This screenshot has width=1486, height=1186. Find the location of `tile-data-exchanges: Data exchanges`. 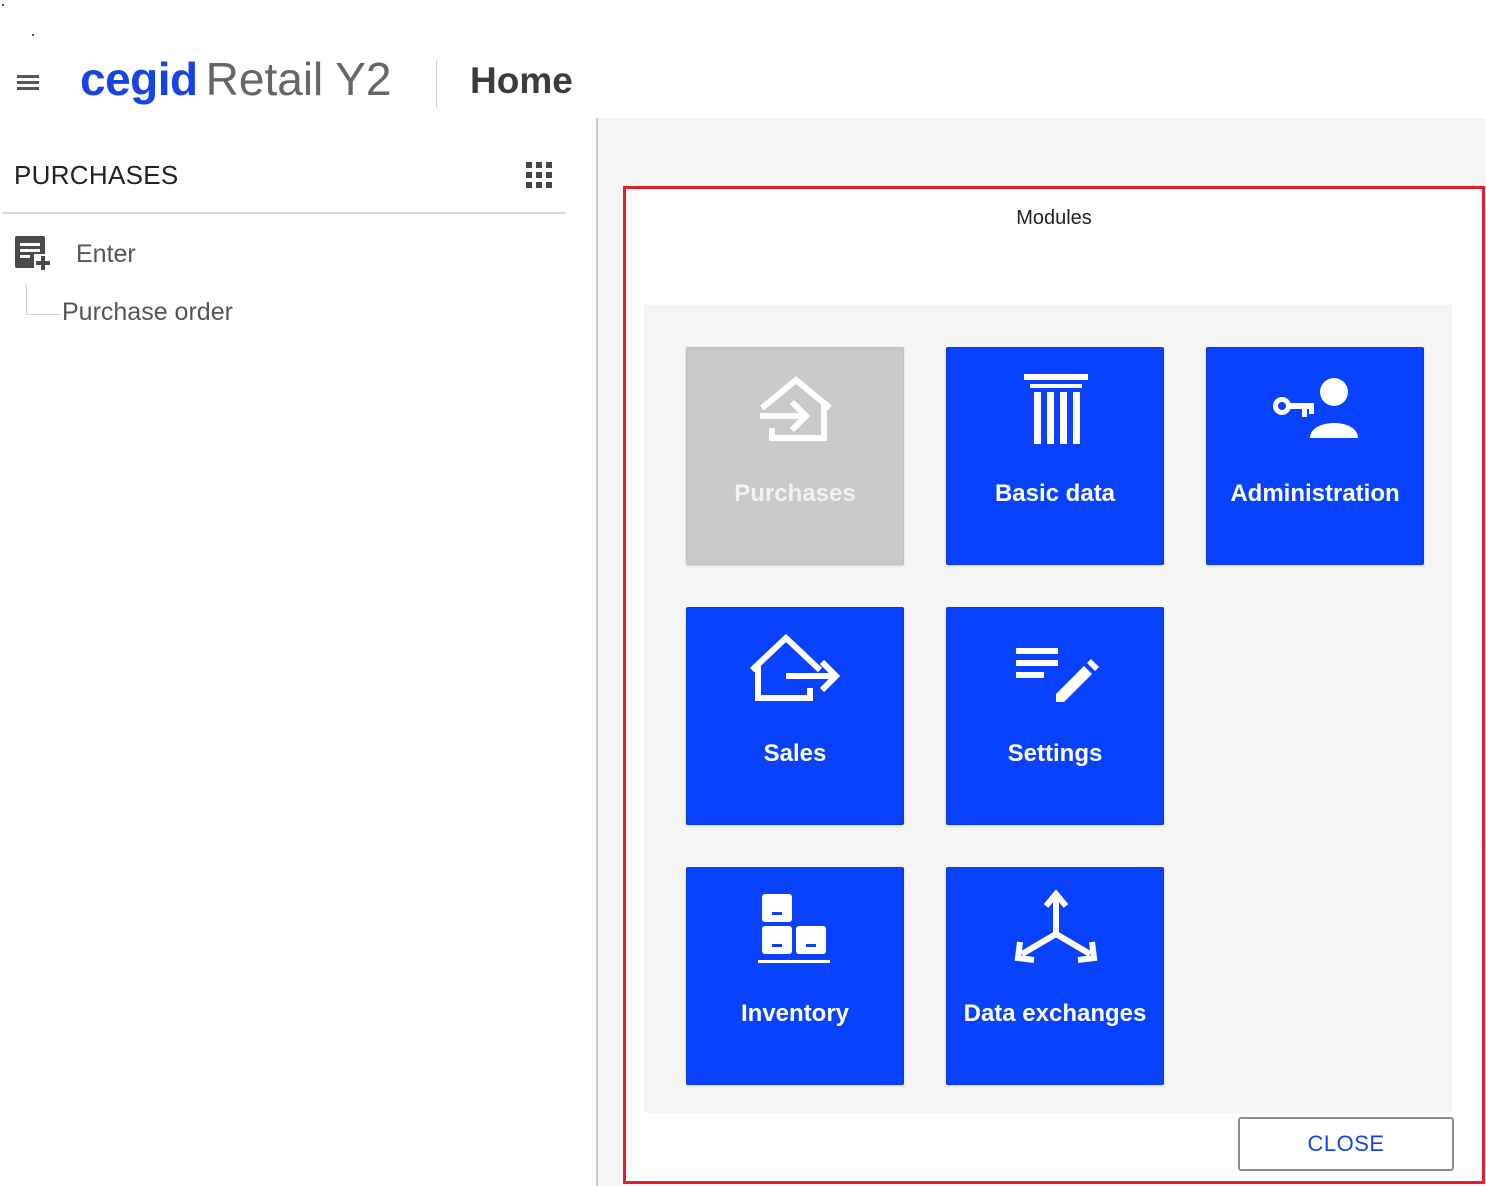

tile-data-exchanges: Data exchanges is located at coordinates (1055, 976).